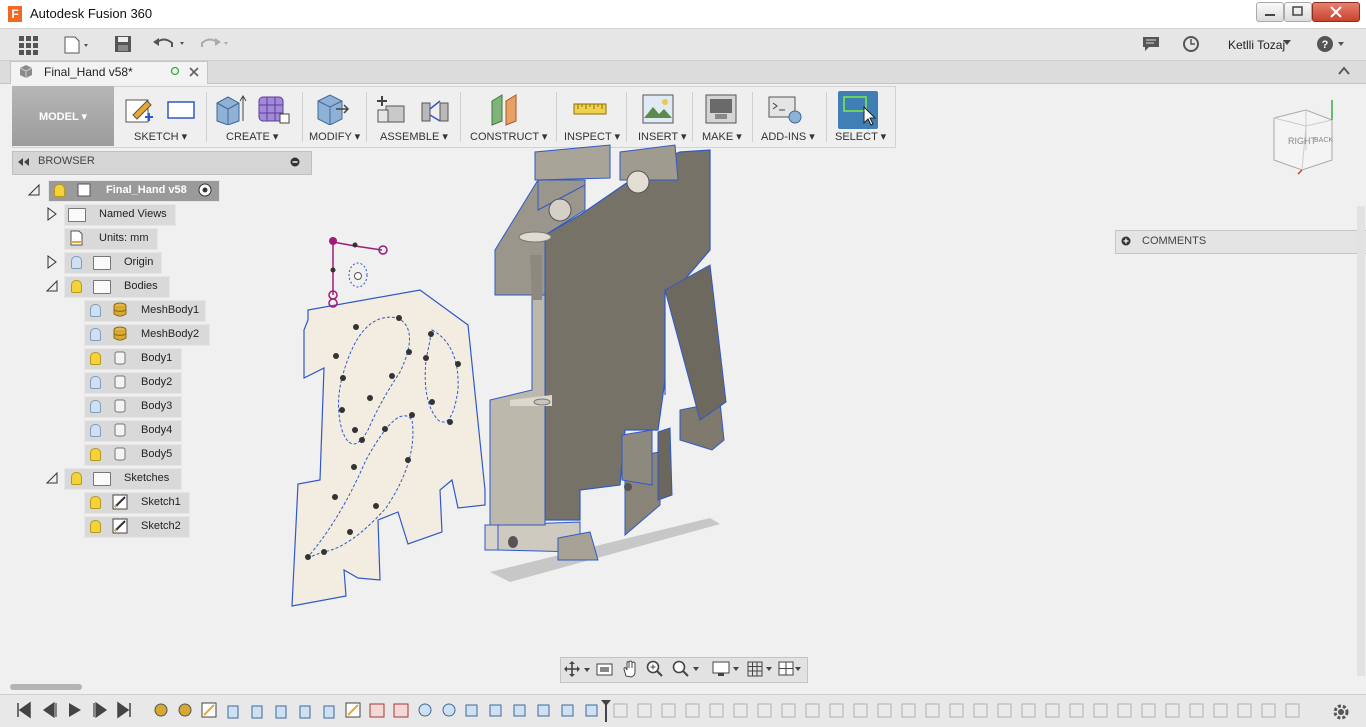 The width and height of the screenshot is (1366, 727). Describe the element at coordinates (683, 14) in the screenshot. I see `title-bar` at that location.